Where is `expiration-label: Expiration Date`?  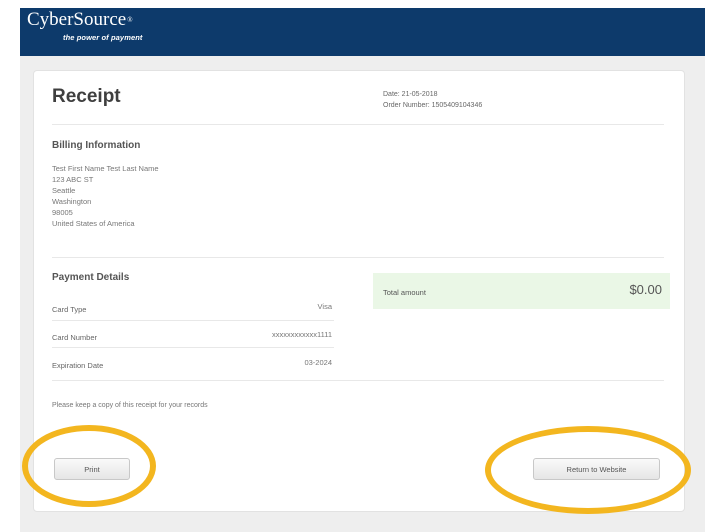
expiration-label: Expiration Date is located at coordinates (78, 365).